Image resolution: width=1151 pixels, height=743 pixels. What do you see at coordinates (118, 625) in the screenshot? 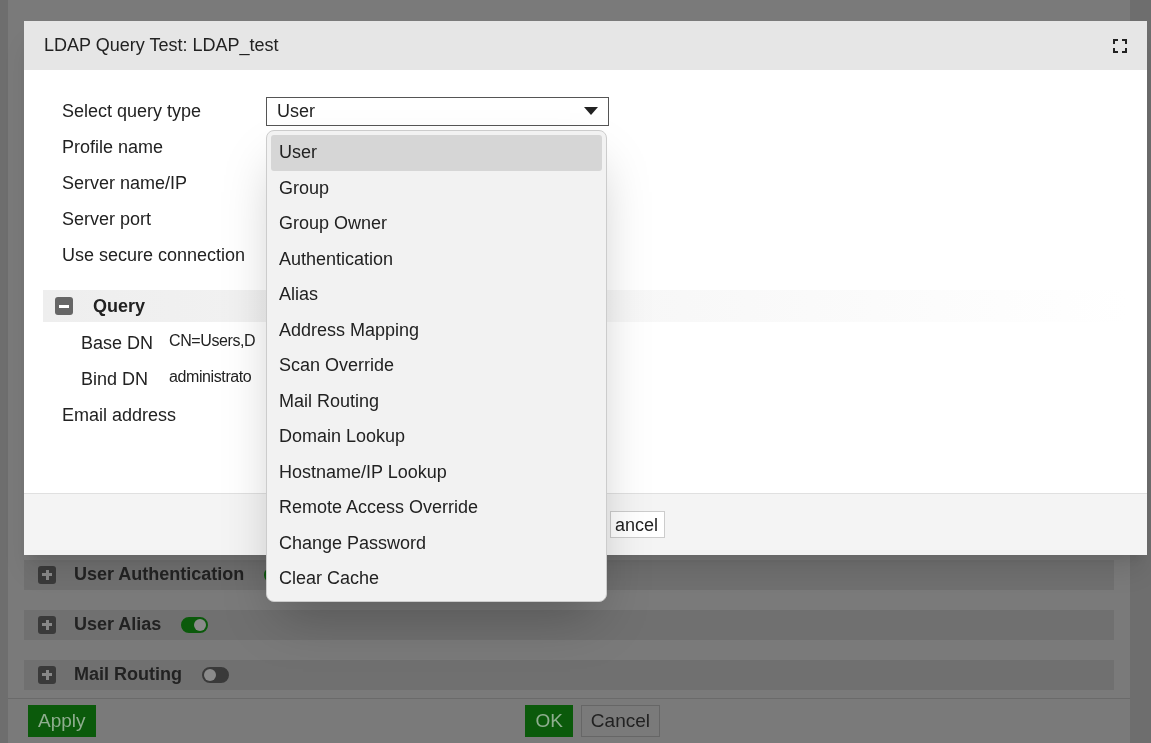
I see `section-title: User Alias` at bounding box center [118, 625].